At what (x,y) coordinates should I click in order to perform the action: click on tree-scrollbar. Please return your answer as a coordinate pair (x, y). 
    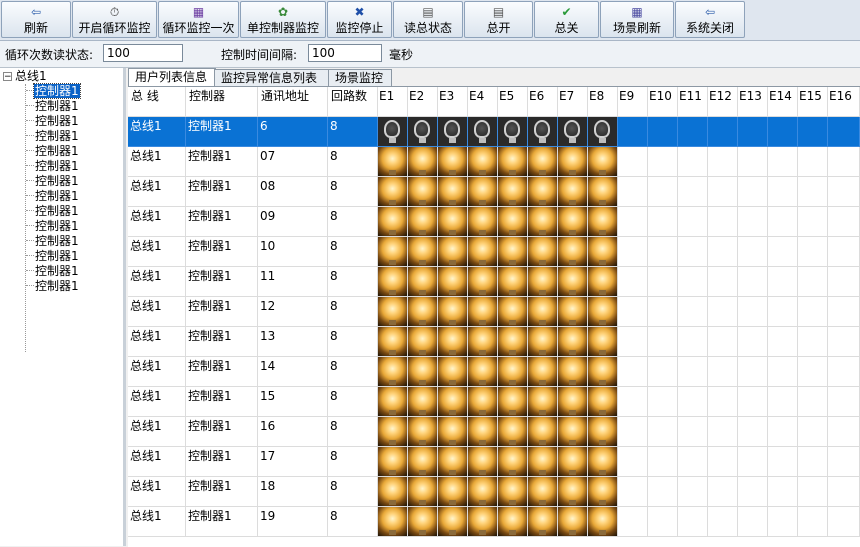
    Looking at the image, I should click on (124, 307).